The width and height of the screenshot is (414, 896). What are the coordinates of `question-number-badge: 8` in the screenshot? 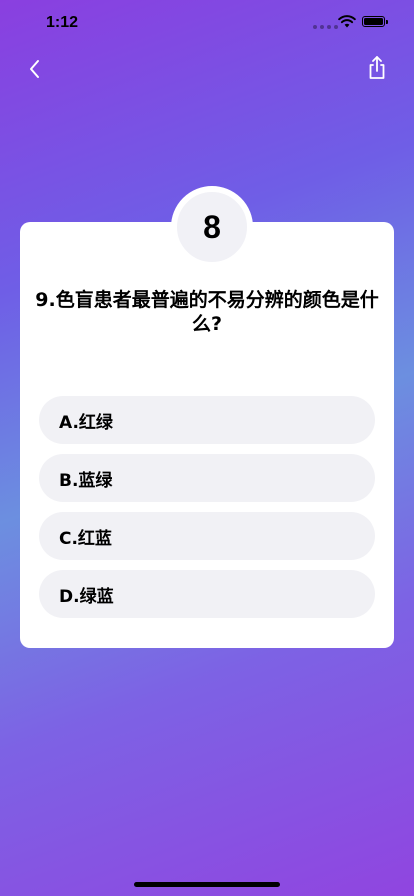 It's located at (212, 227).